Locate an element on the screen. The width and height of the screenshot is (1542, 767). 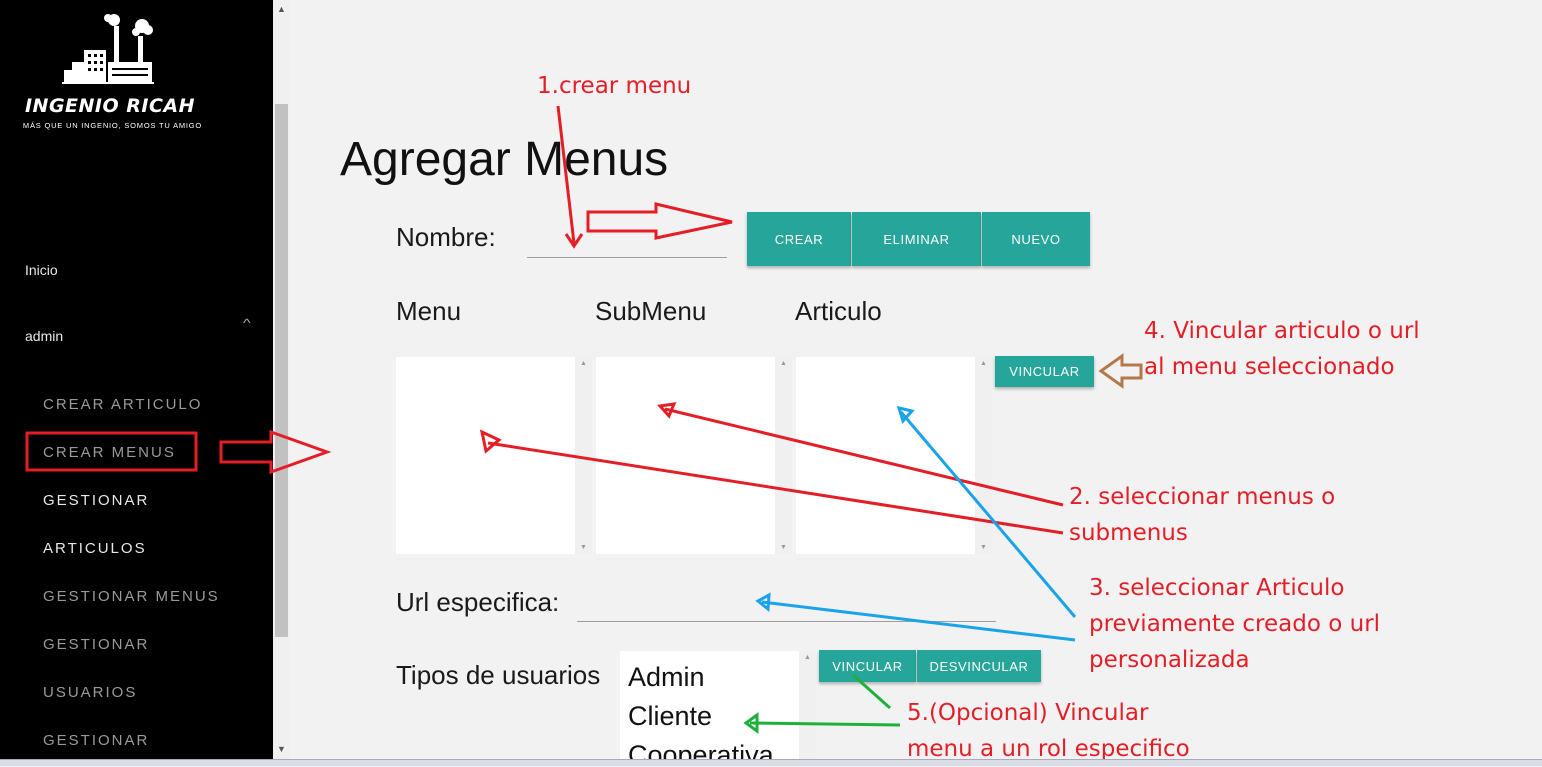
highlight-box is located at coordinates (111, 451).